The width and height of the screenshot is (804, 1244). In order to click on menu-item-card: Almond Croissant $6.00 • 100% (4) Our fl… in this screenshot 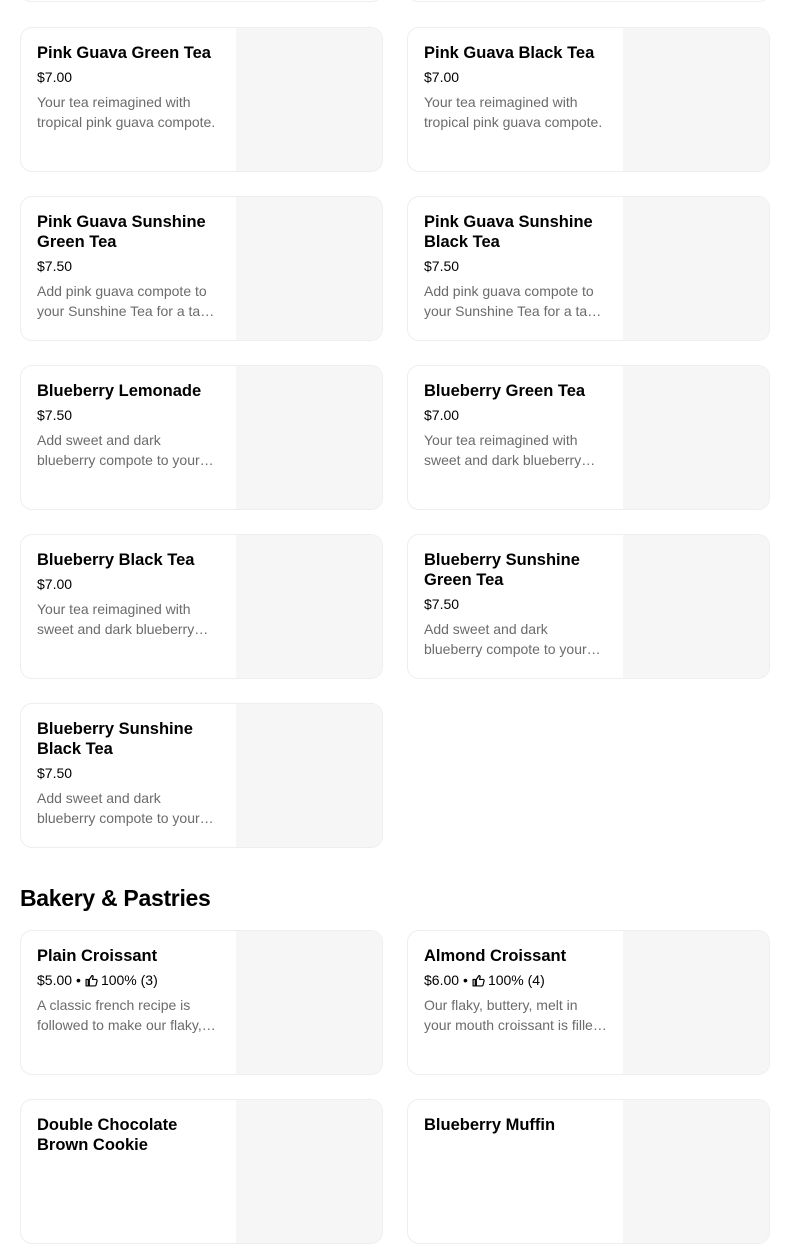, I will do `click(588, 1002)`.